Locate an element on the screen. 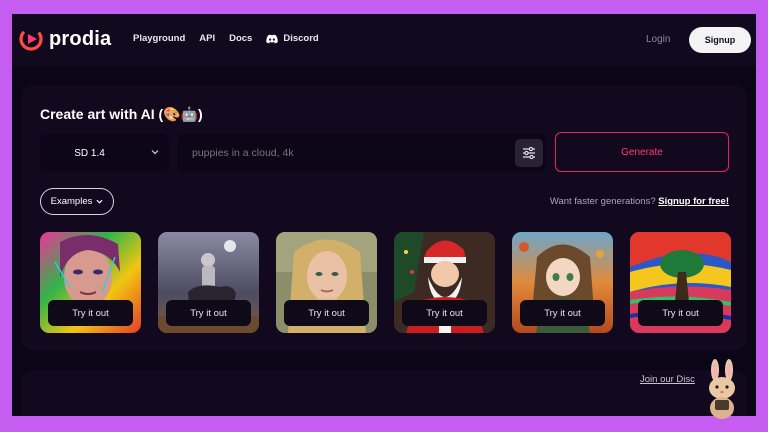  login-link: Login is located at coordinates (658, 39).